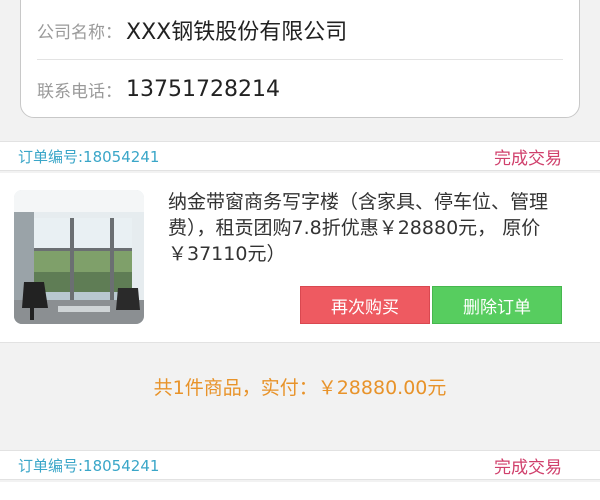  Describe the element at coordinates (497, 305) in the screenshot. I see `delete-order-button: 删除订单` at that location.